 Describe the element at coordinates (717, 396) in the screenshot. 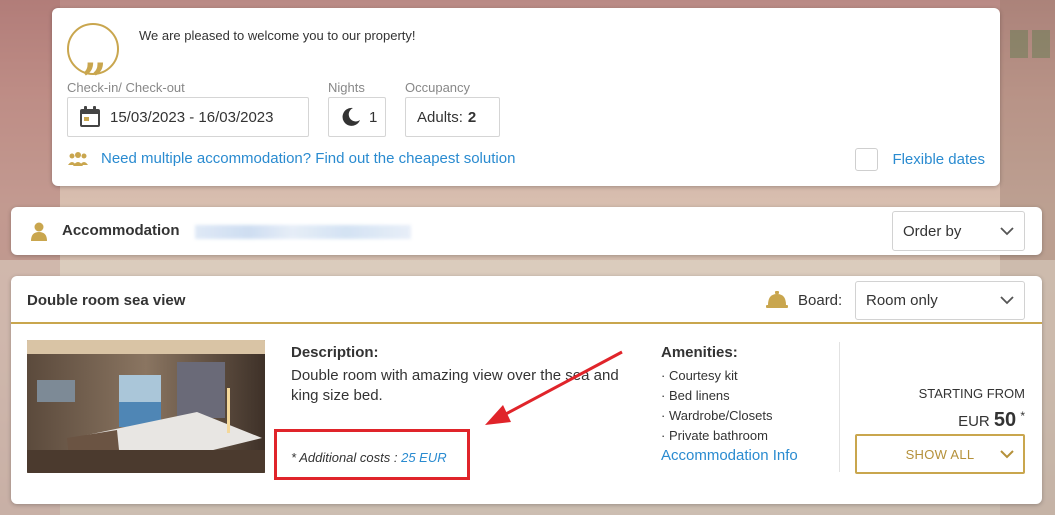

I see `amenity-item: Bed linens` at that location.